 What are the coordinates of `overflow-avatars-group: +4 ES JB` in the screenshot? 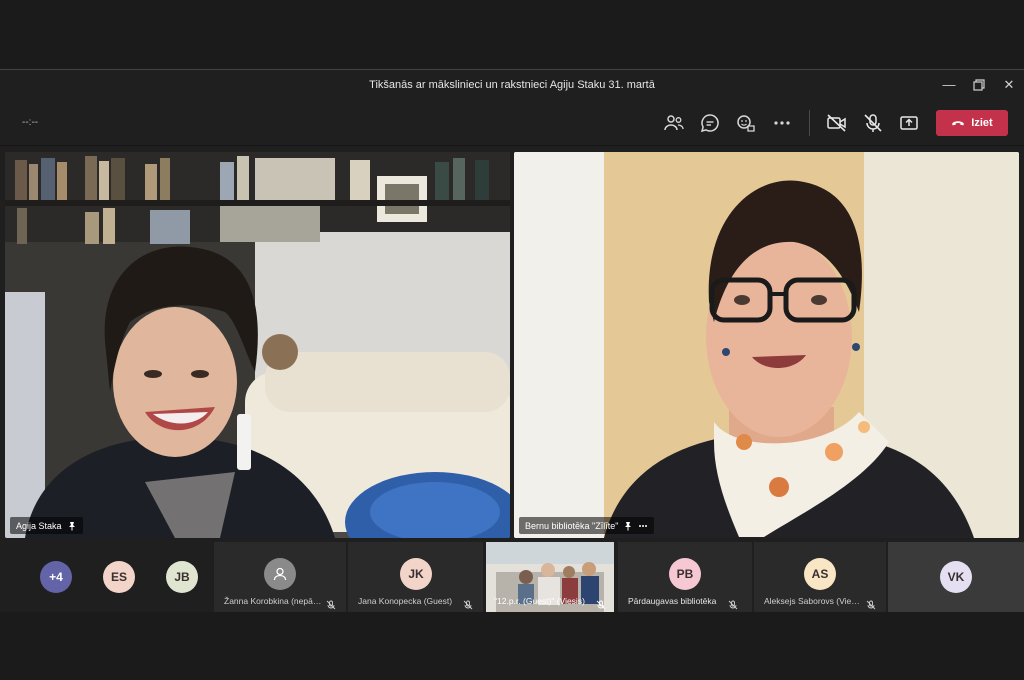 It's located at (106, 577).